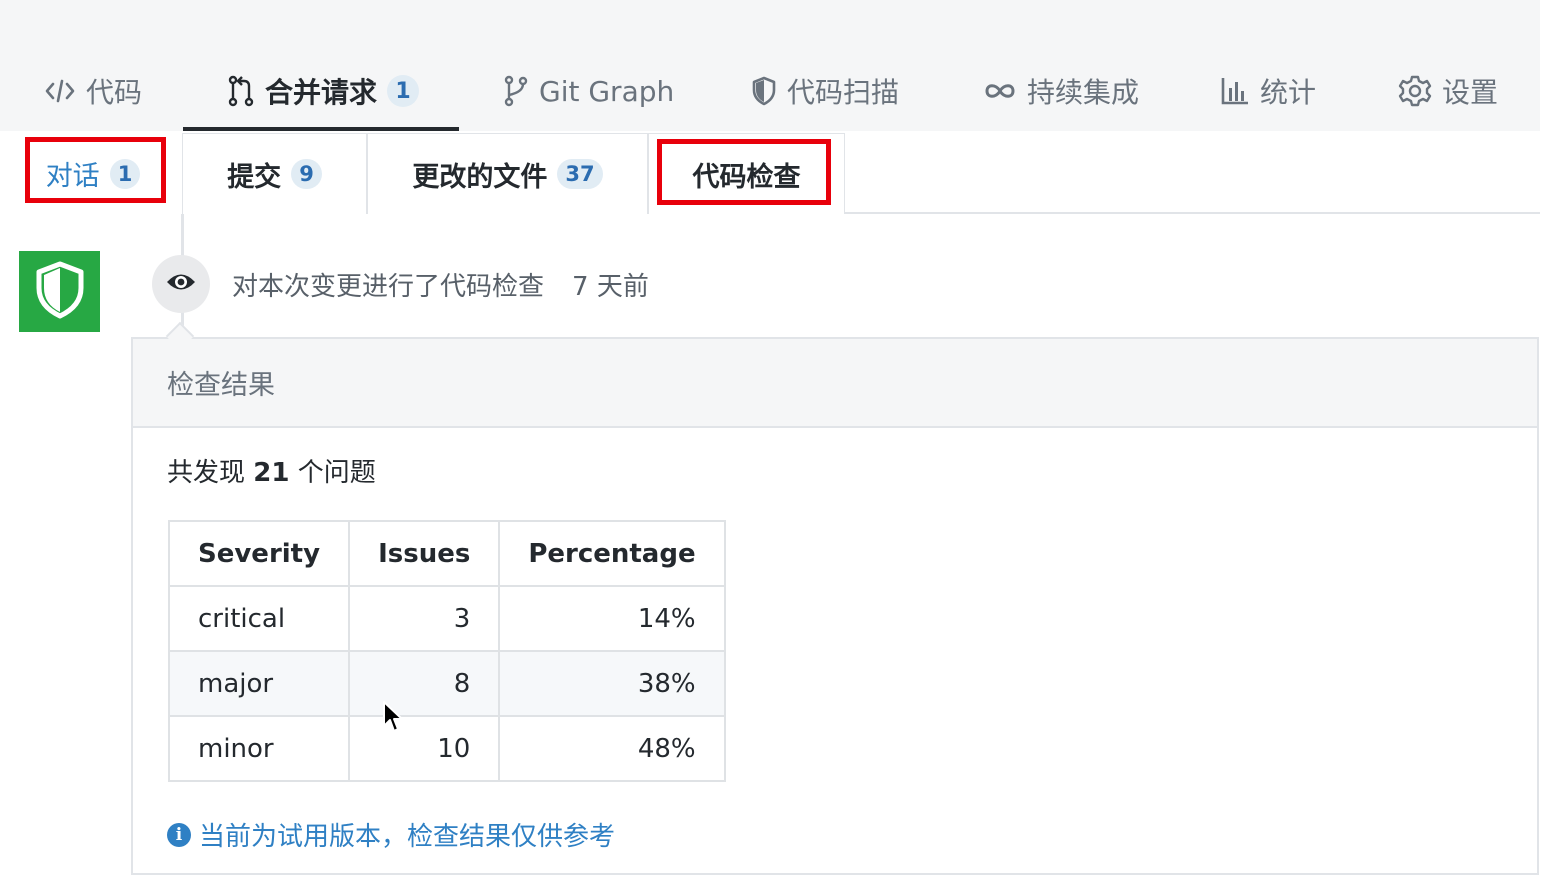 Image resolution: width=1547 pixels, height=881 pixels. What do you see at coordinates (1288, 92) in the screenshot?
I see `nav-item-label: 统计` at bounding box center [1288, 92].